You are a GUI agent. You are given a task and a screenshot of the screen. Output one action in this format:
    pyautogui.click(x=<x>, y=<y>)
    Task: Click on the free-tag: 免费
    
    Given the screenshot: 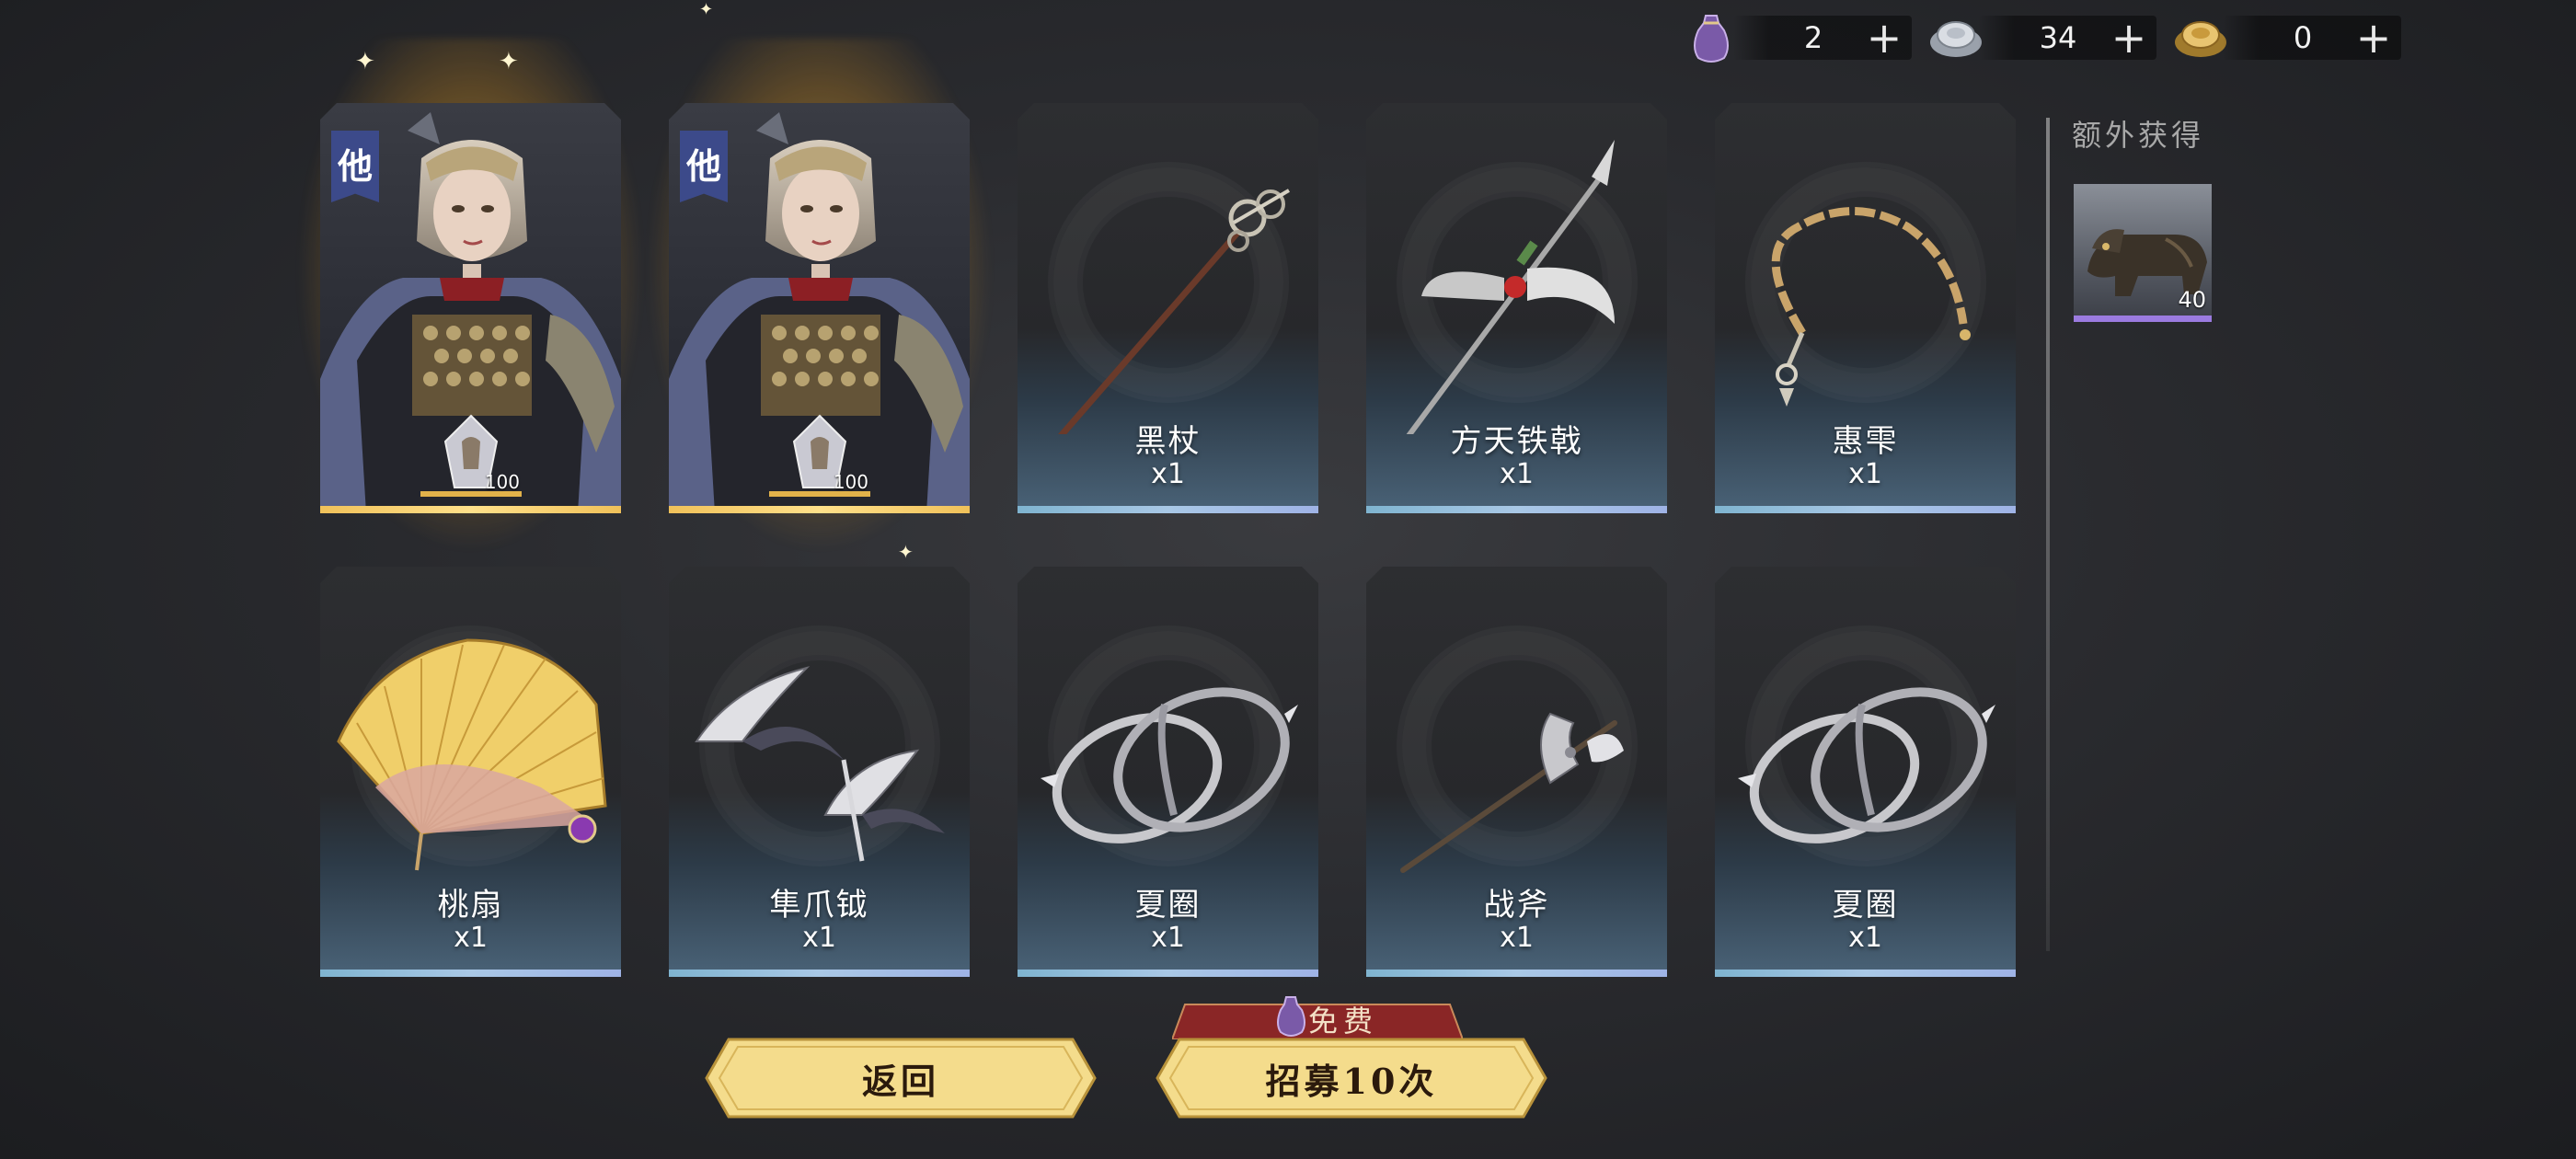 What is the action you would take?
    pyautogui.click(x=1317, y=1017)
    